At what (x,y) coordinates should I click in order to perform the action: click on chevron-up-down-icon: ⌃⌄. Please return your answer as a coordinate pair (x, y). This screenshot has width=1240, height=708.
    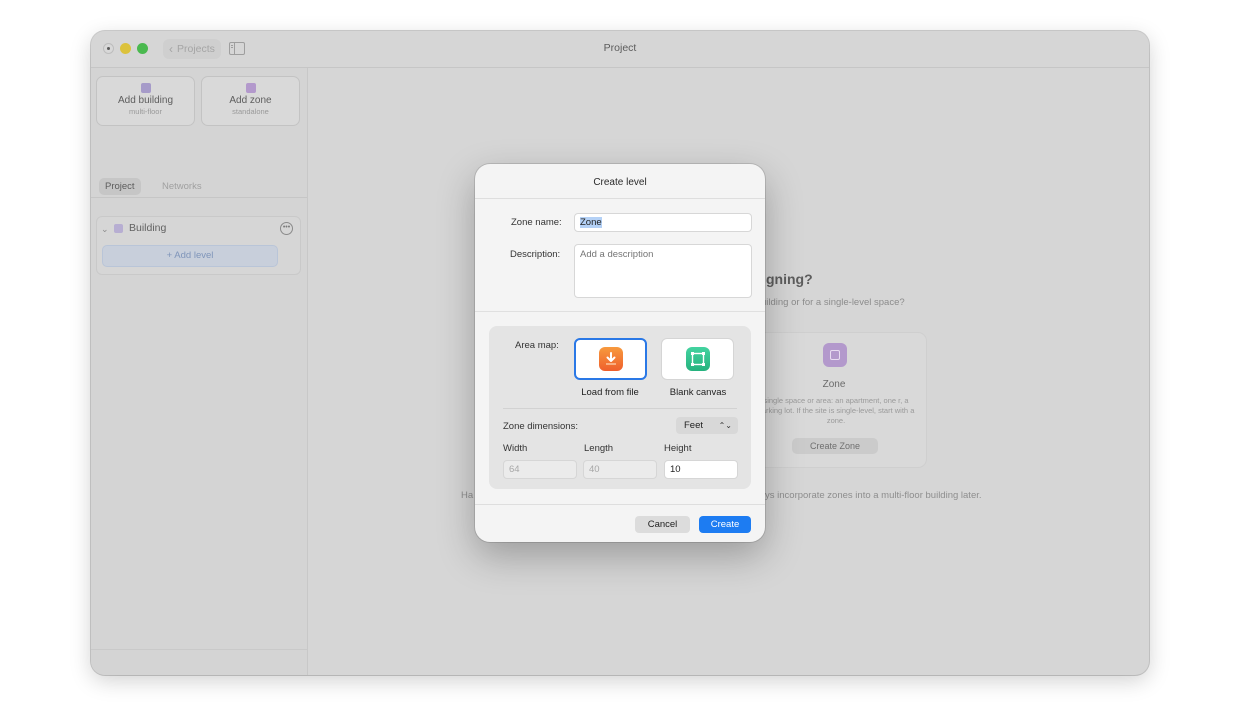
    Looking at the image, I should click on (725, 425).